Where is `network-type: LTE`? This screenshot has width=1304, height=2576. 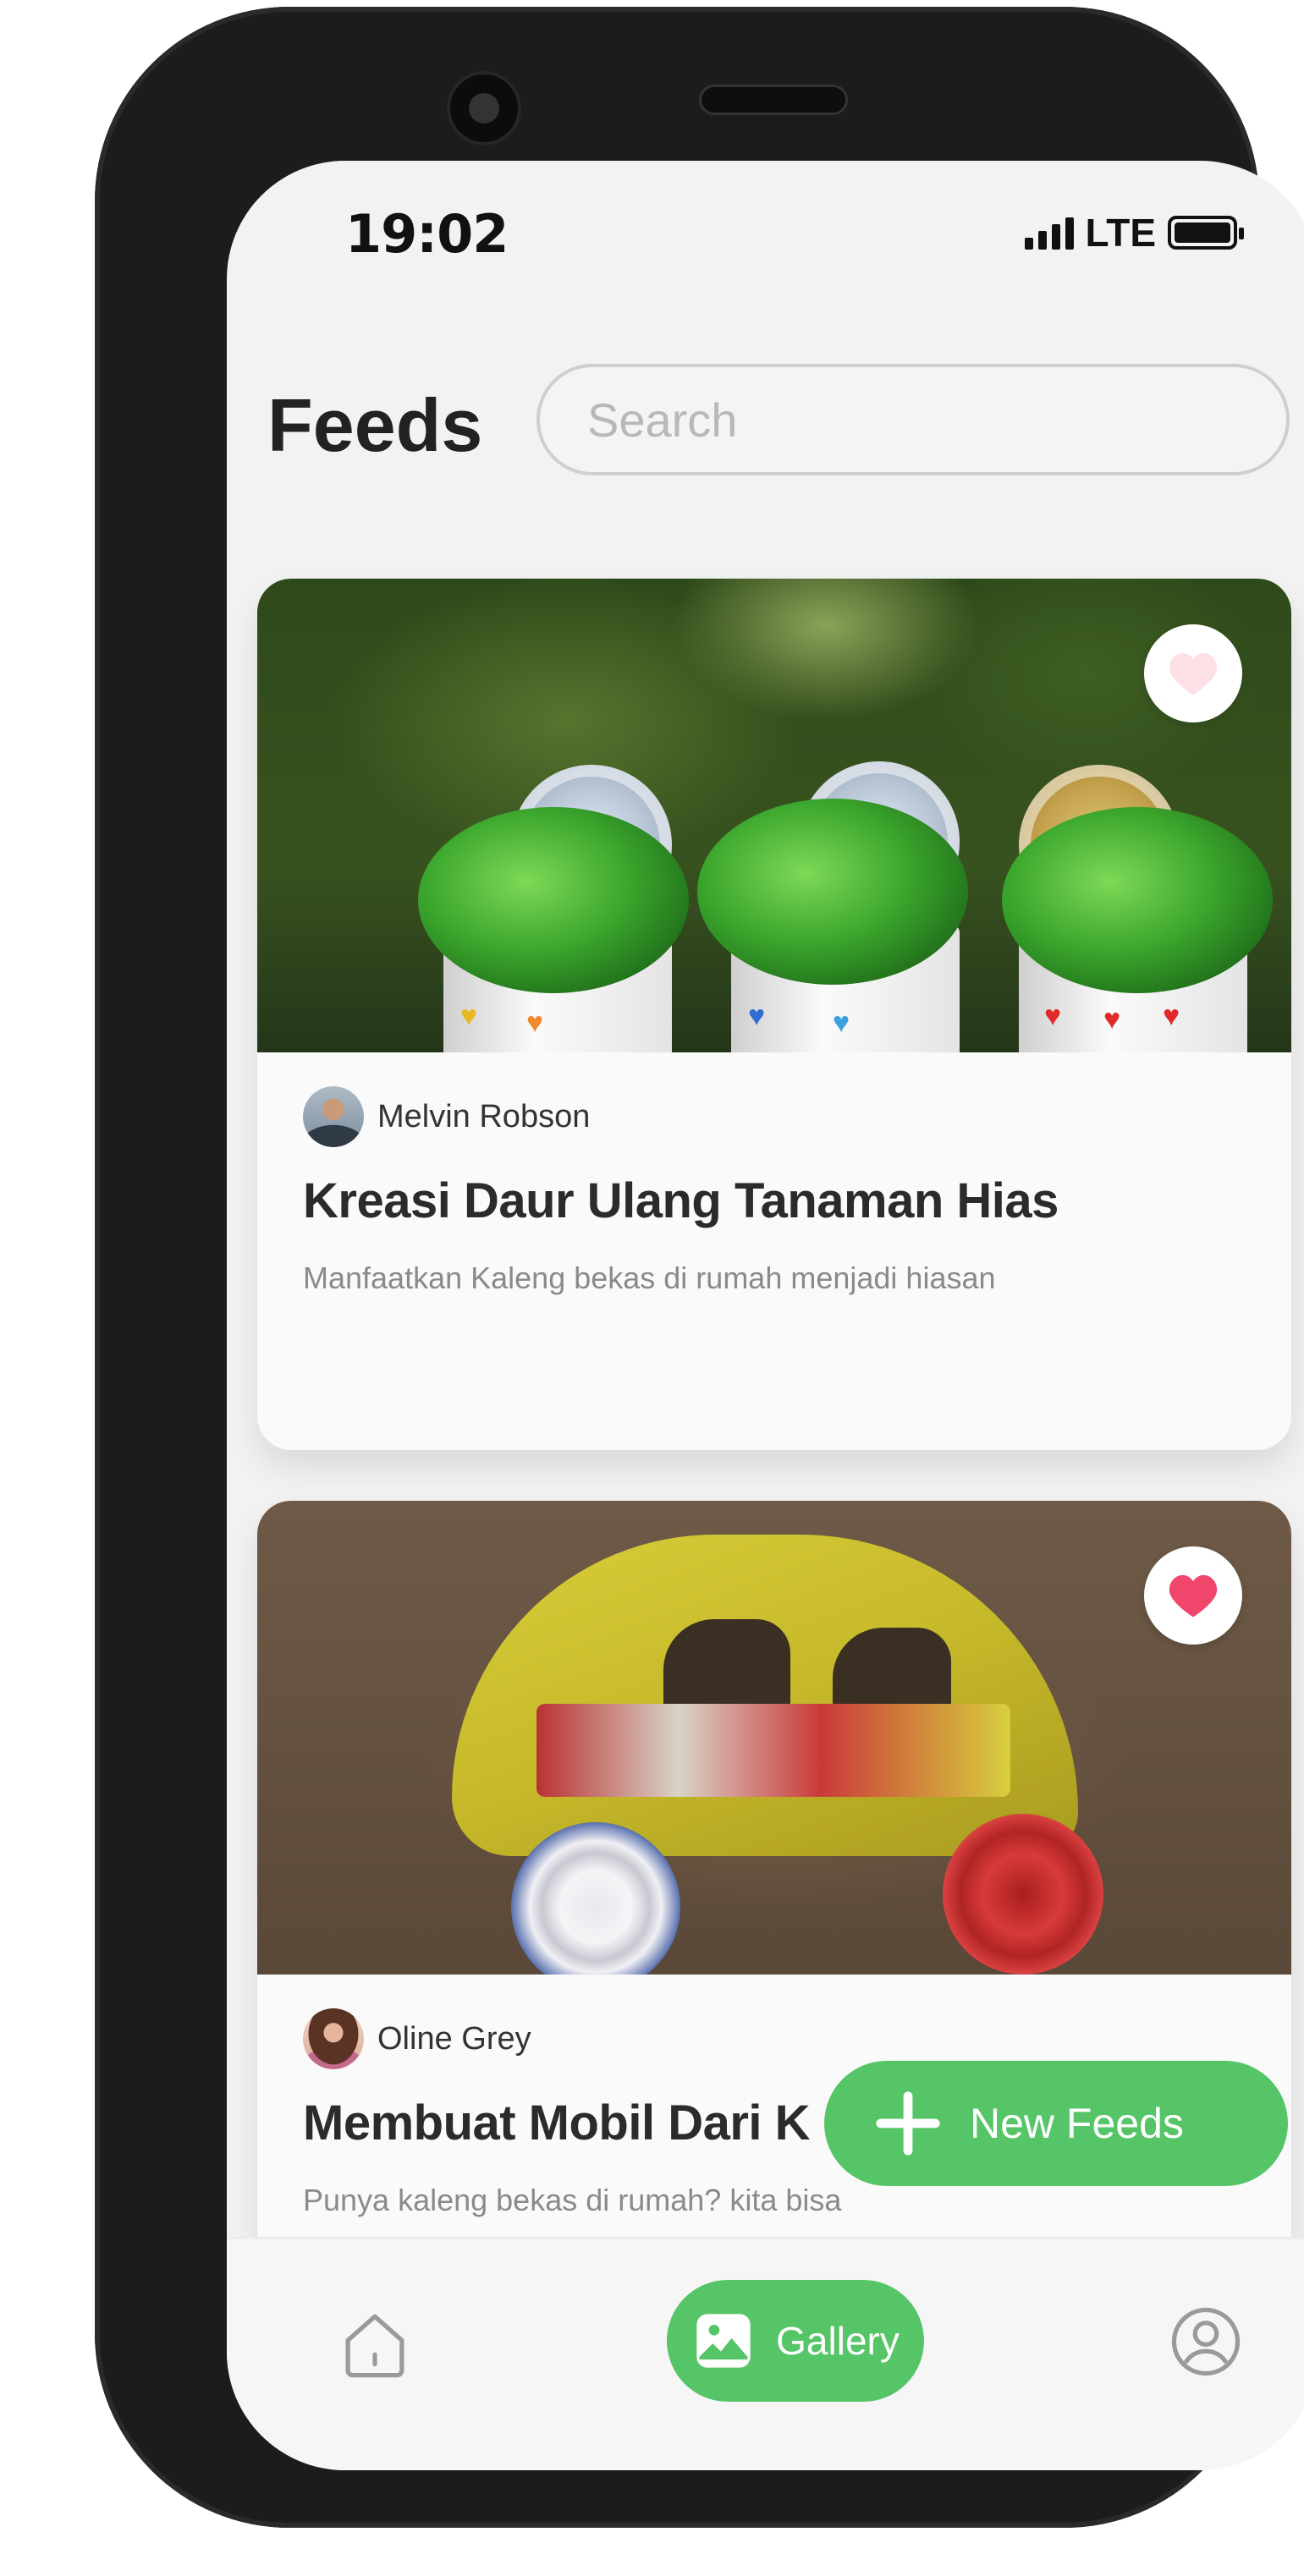
network-type: LTE is located at coordinates (1120, 233).